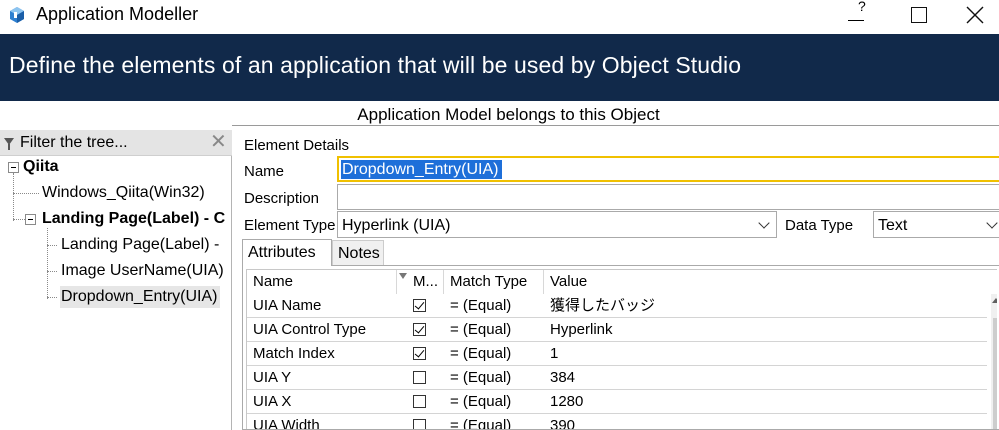 This screenshot has width=999, height=430. What do you see at coordinates (995, 373) in the screenshot?
I see `scrollbar-thumb` at bounding box center [995, 373].